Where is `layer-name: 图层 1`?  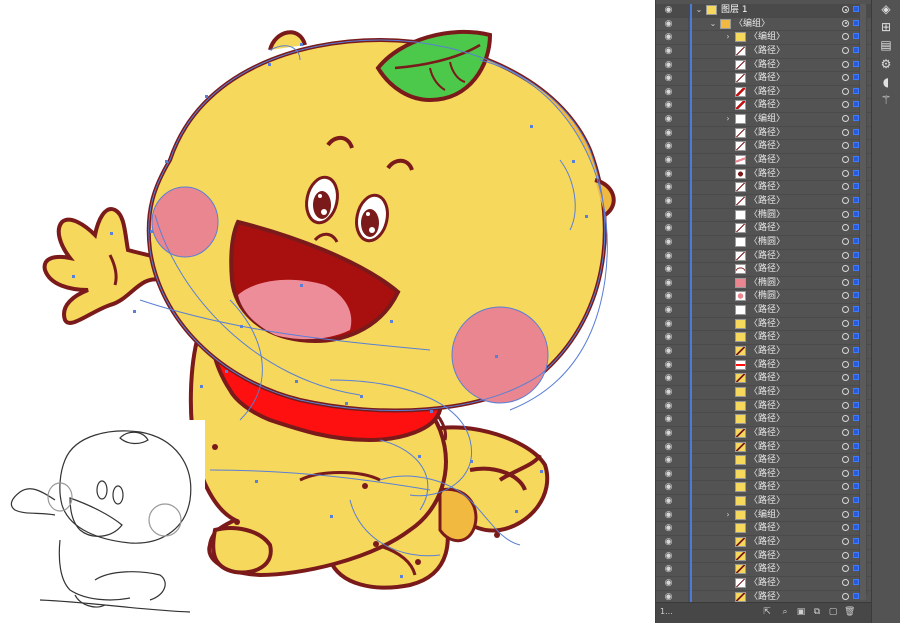
layer-name: 图层 1 is located at coordinates (734, 10).